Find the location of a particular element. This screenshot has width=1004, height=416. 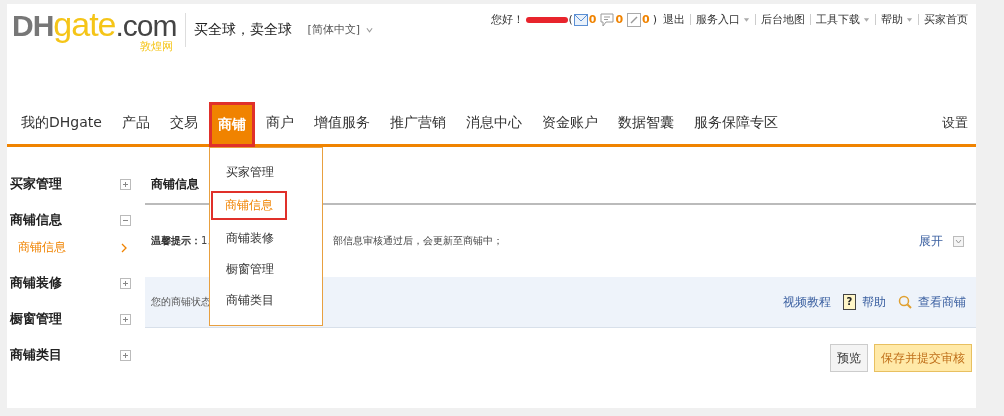

nav-tab: 交易 is located at coordinates (183, 123).